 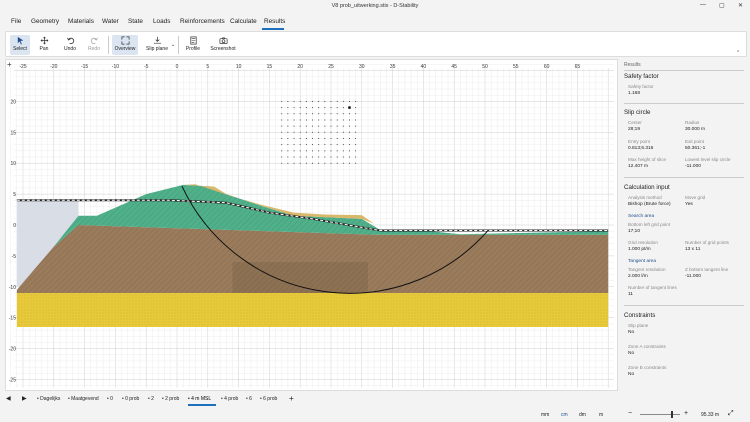 What do you see at coordinates (693, 276) in the screenshot?
I see `z-bottom-value: -11.000` at bounding box center [693, 276].